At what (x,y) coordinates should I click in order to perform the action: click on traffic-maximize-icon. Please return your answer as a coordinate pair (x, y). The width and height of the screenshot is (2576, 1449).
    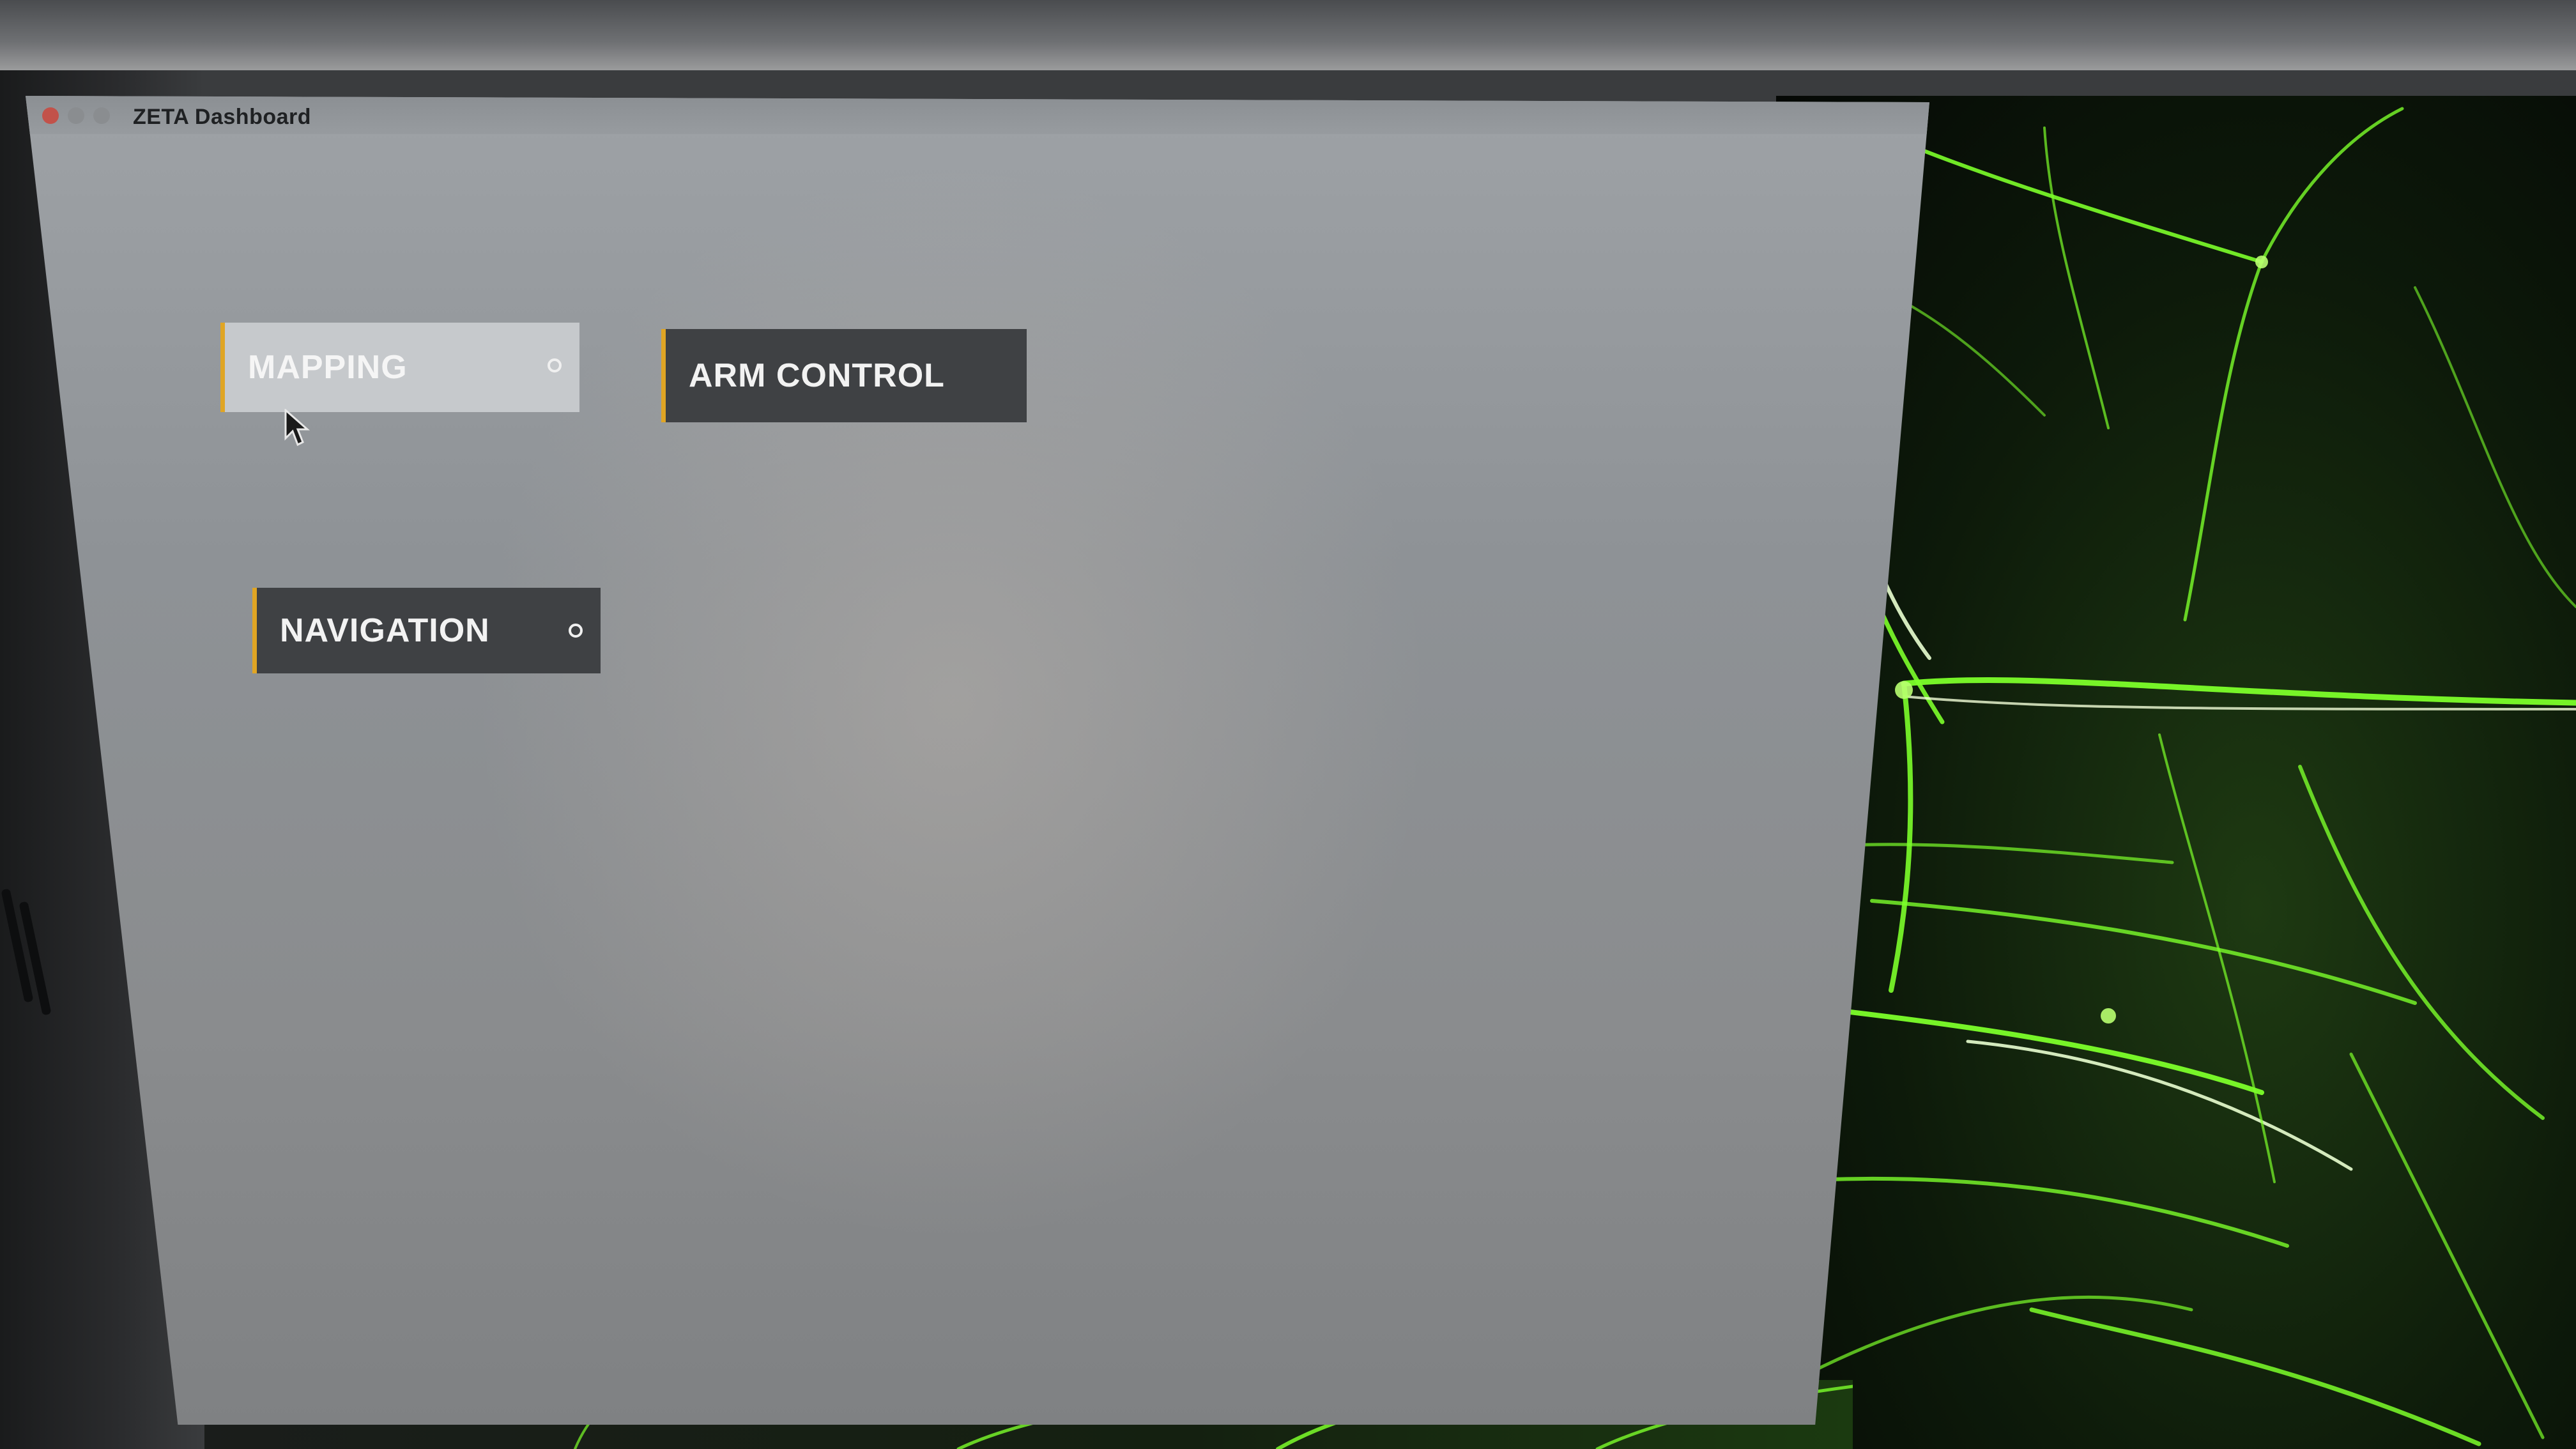
    Looking at the image, I should click on (101, 115).